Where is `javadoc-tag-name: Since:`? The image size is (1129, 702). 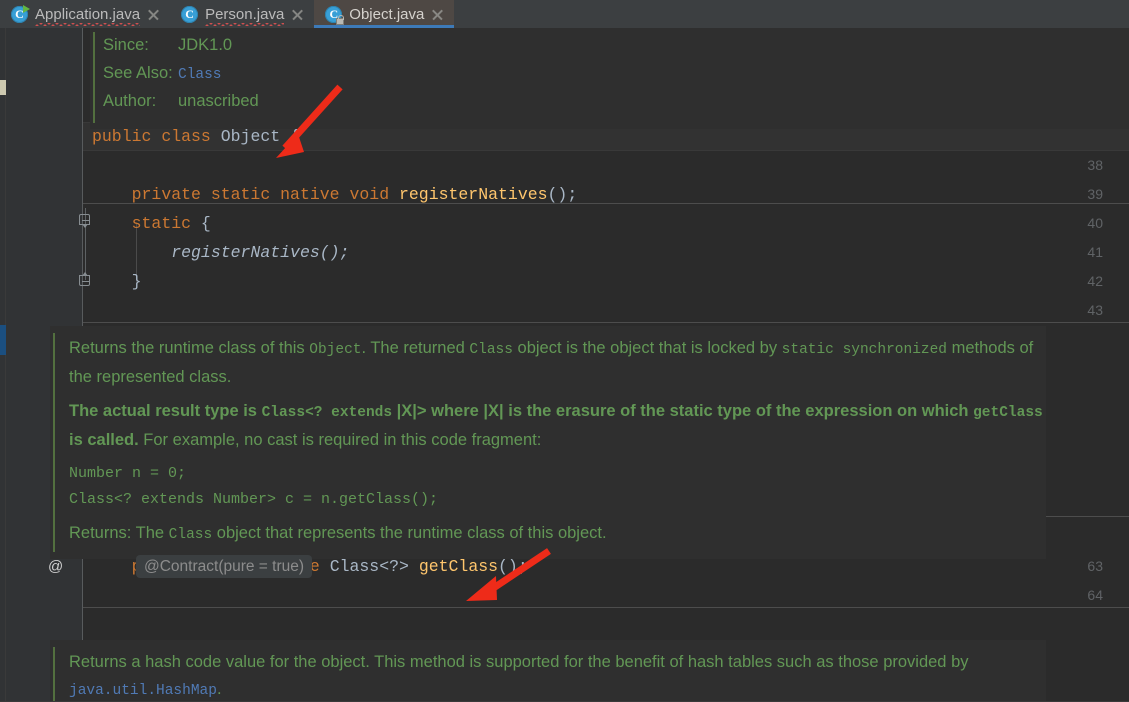 javadoc-tag-name: Since: is located at coordinates (126, 45).